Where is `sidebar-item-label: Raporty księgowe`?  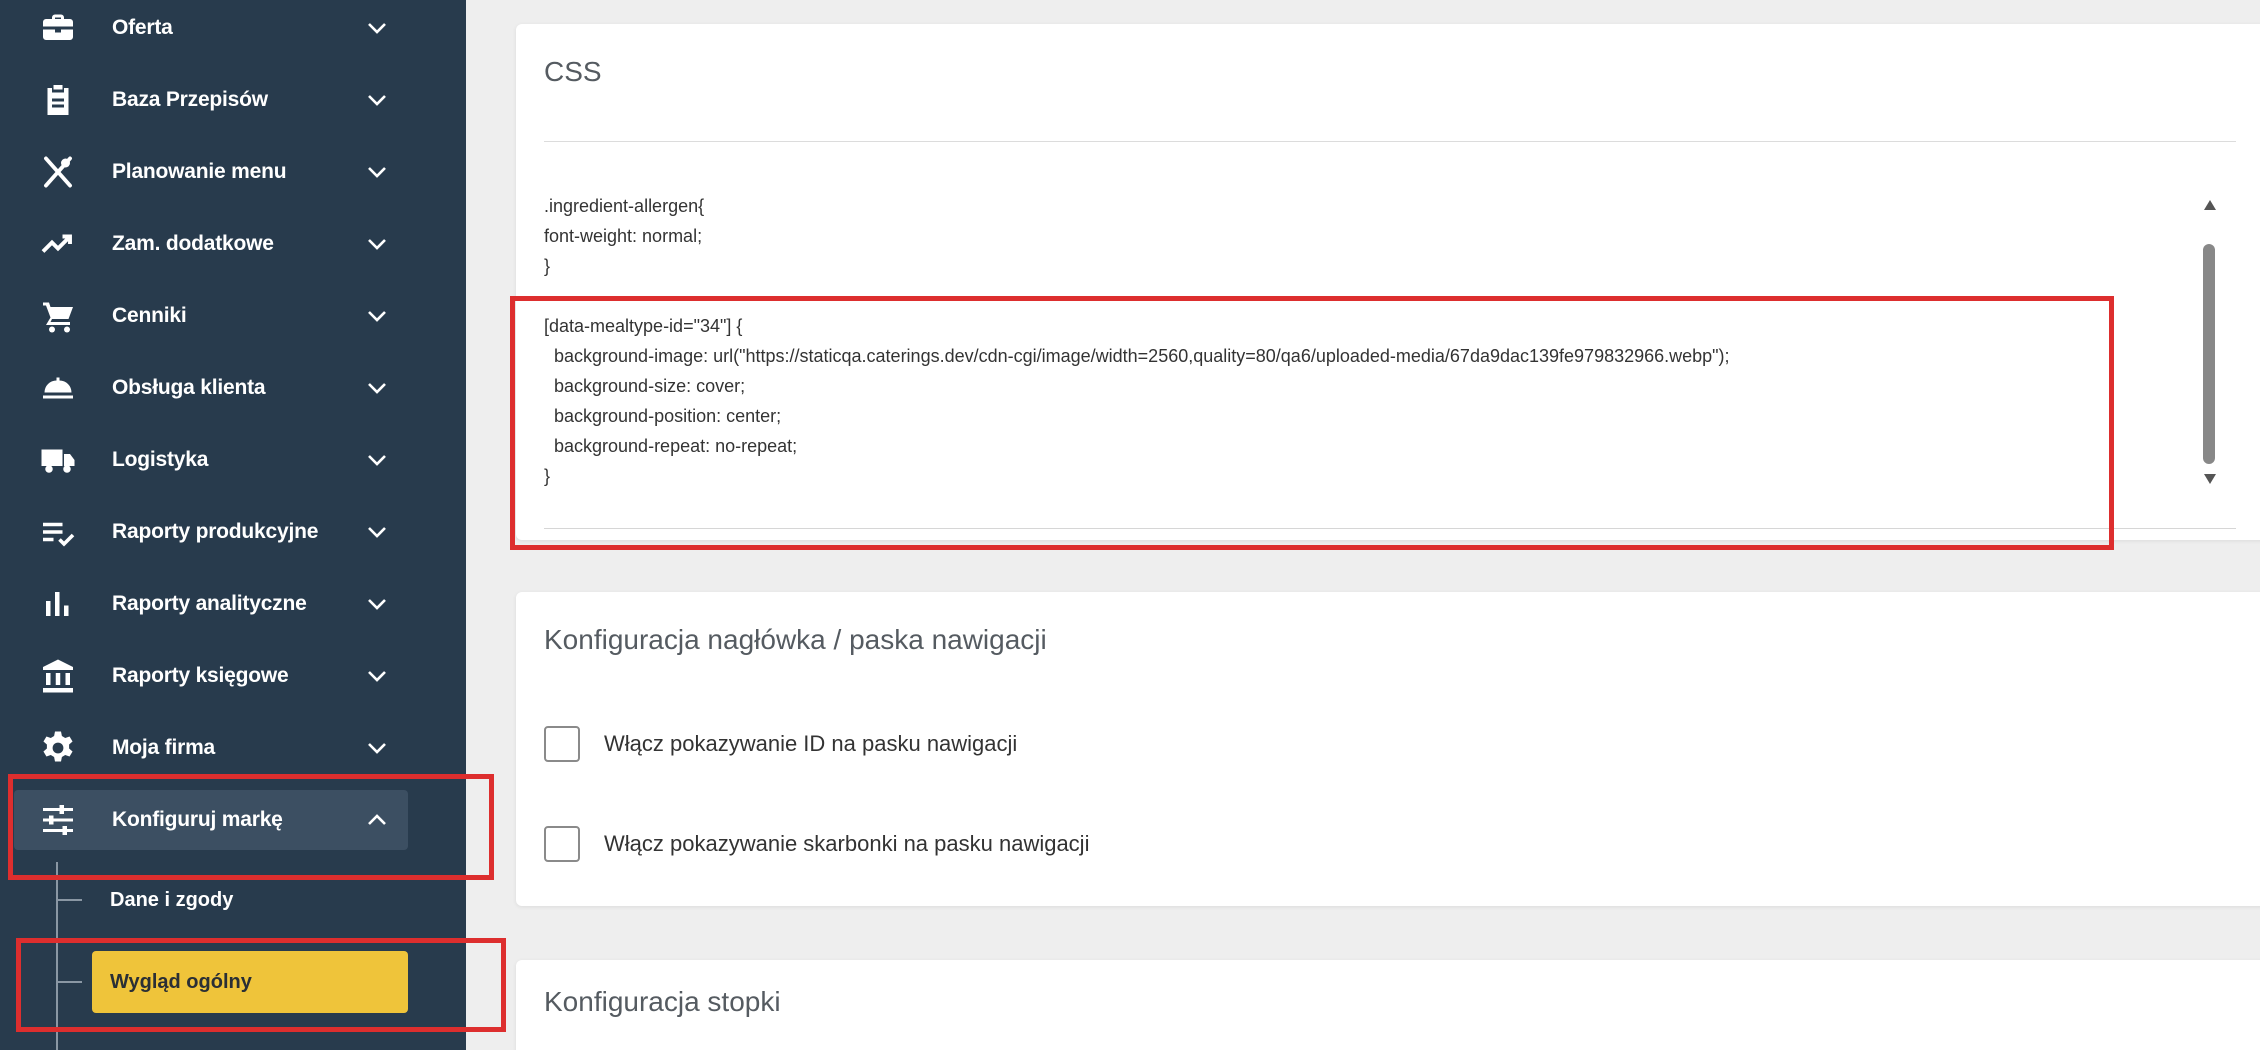
sidebar-item-label: Raporty księgowe is located at coordinates (200, 675).